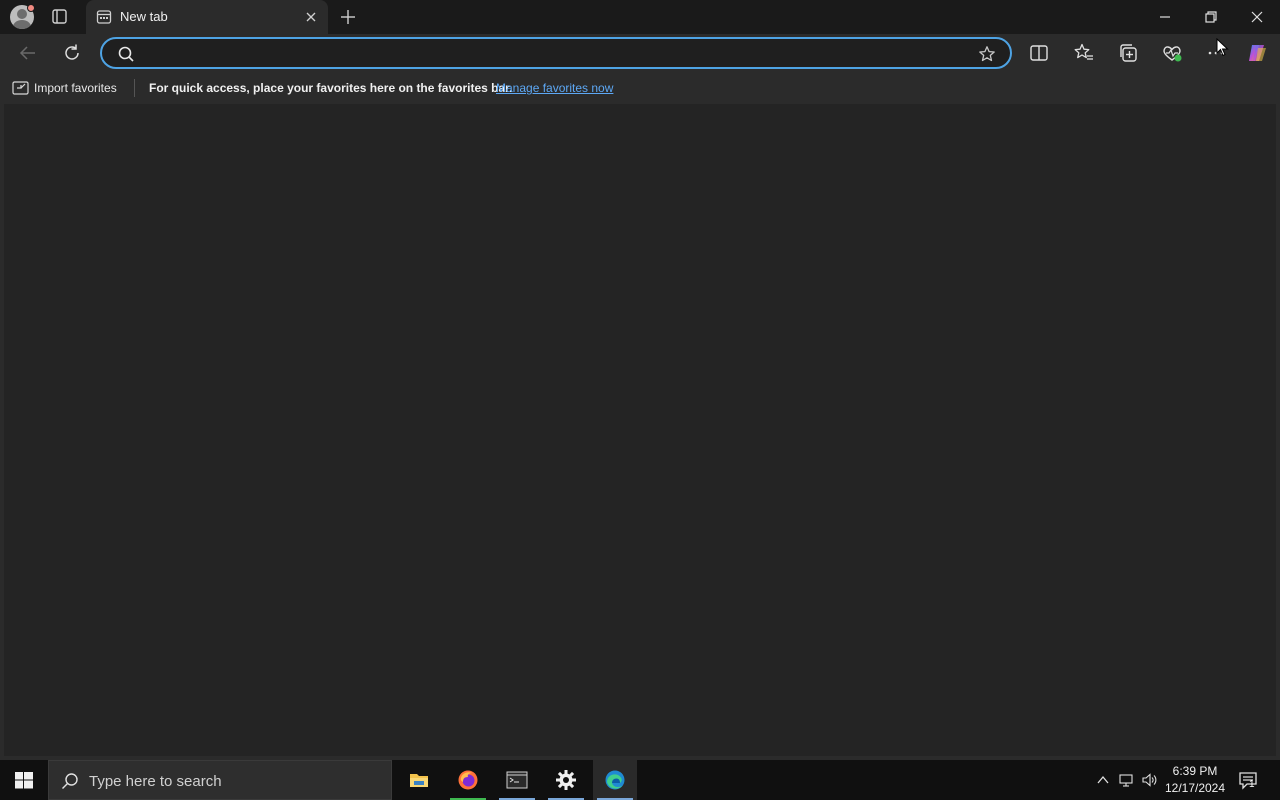 This screenshot has width=1280, height=800. What do you see at coordinates (554, 88) in the screenshot?
I see `manage-favorites-link: Manage favorites now` at bounding box center [554, 88].